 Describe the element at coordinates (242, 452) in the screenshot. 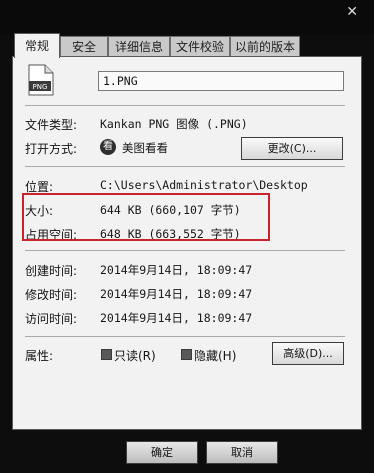

I see `cancel-button: 取消` at that location.